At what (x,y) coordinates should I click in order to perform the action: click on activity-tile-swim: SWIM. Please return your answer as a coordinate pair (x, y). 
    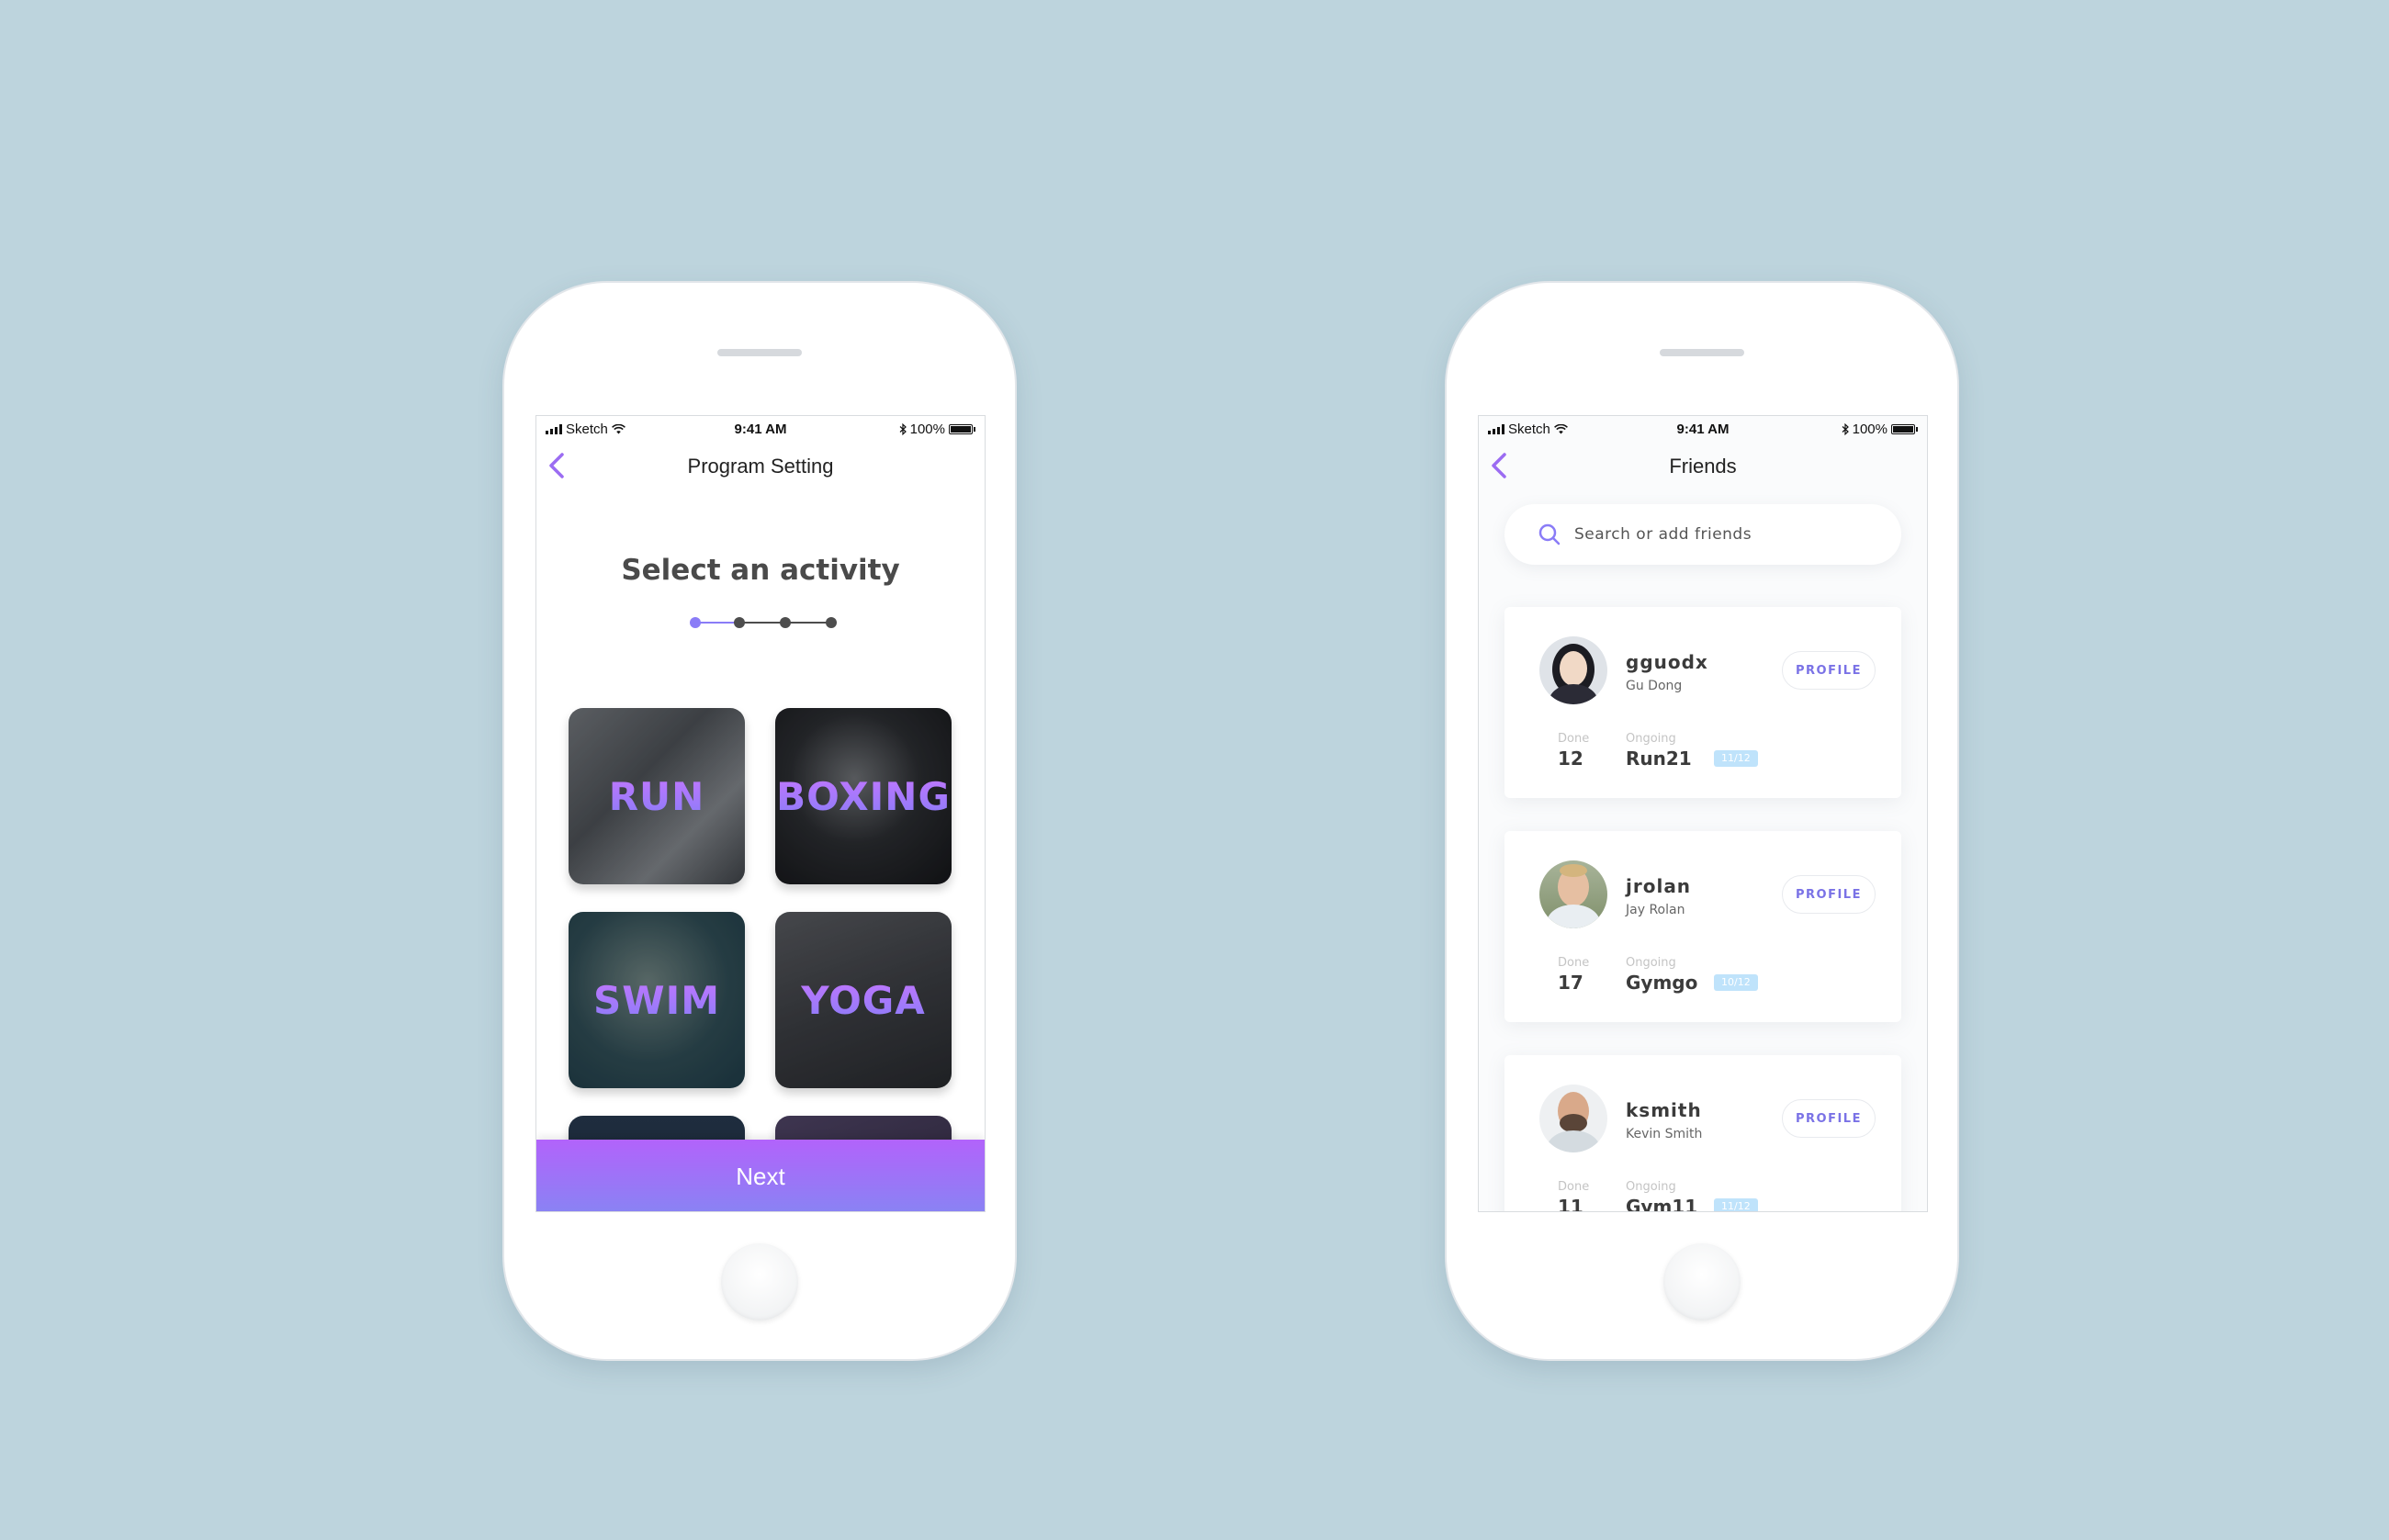
    Looking at the image, I should click on (657, 1000).